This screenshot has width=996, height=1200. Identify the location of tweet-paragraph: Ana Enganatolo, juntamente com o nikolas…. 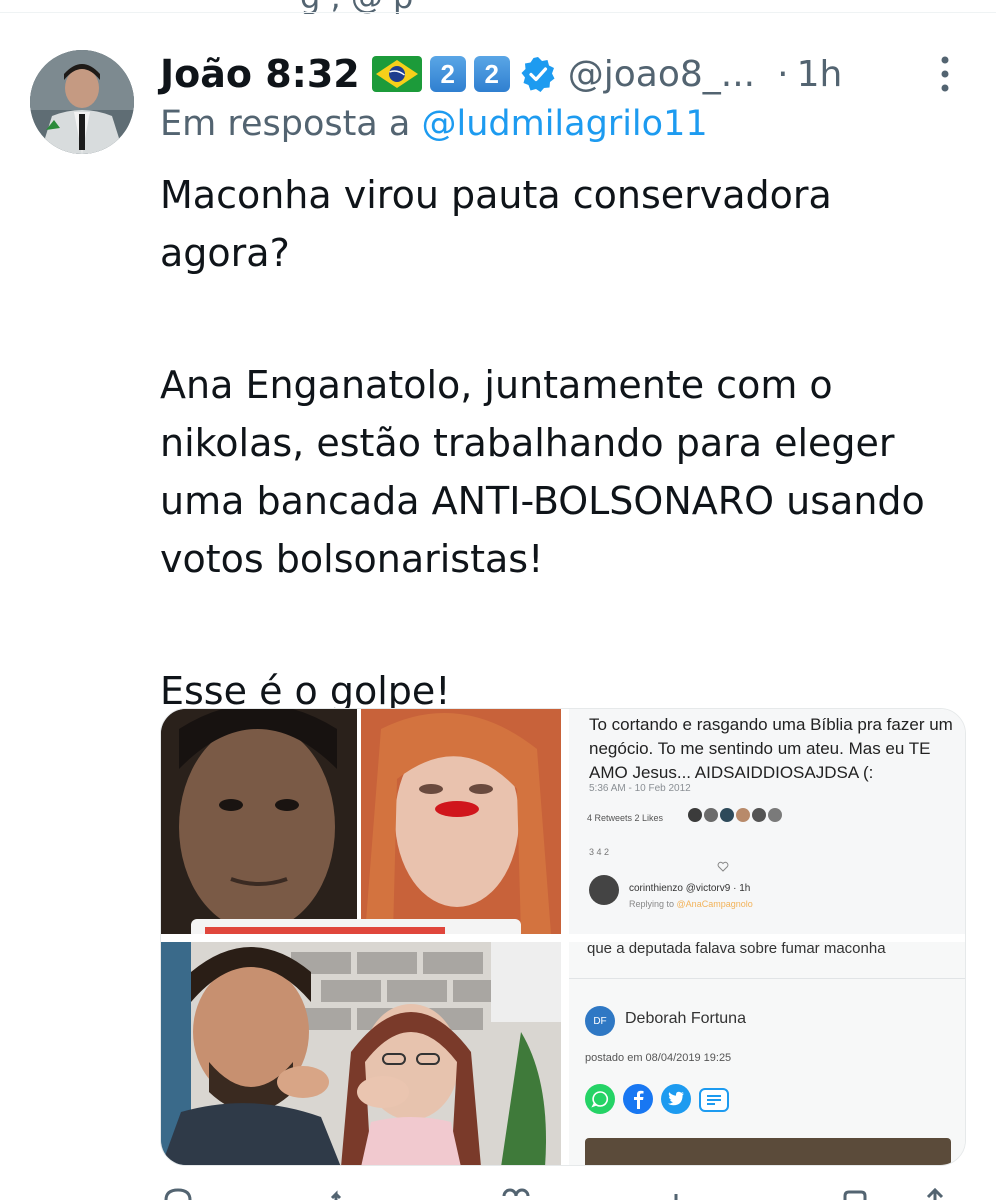
(542, 472).